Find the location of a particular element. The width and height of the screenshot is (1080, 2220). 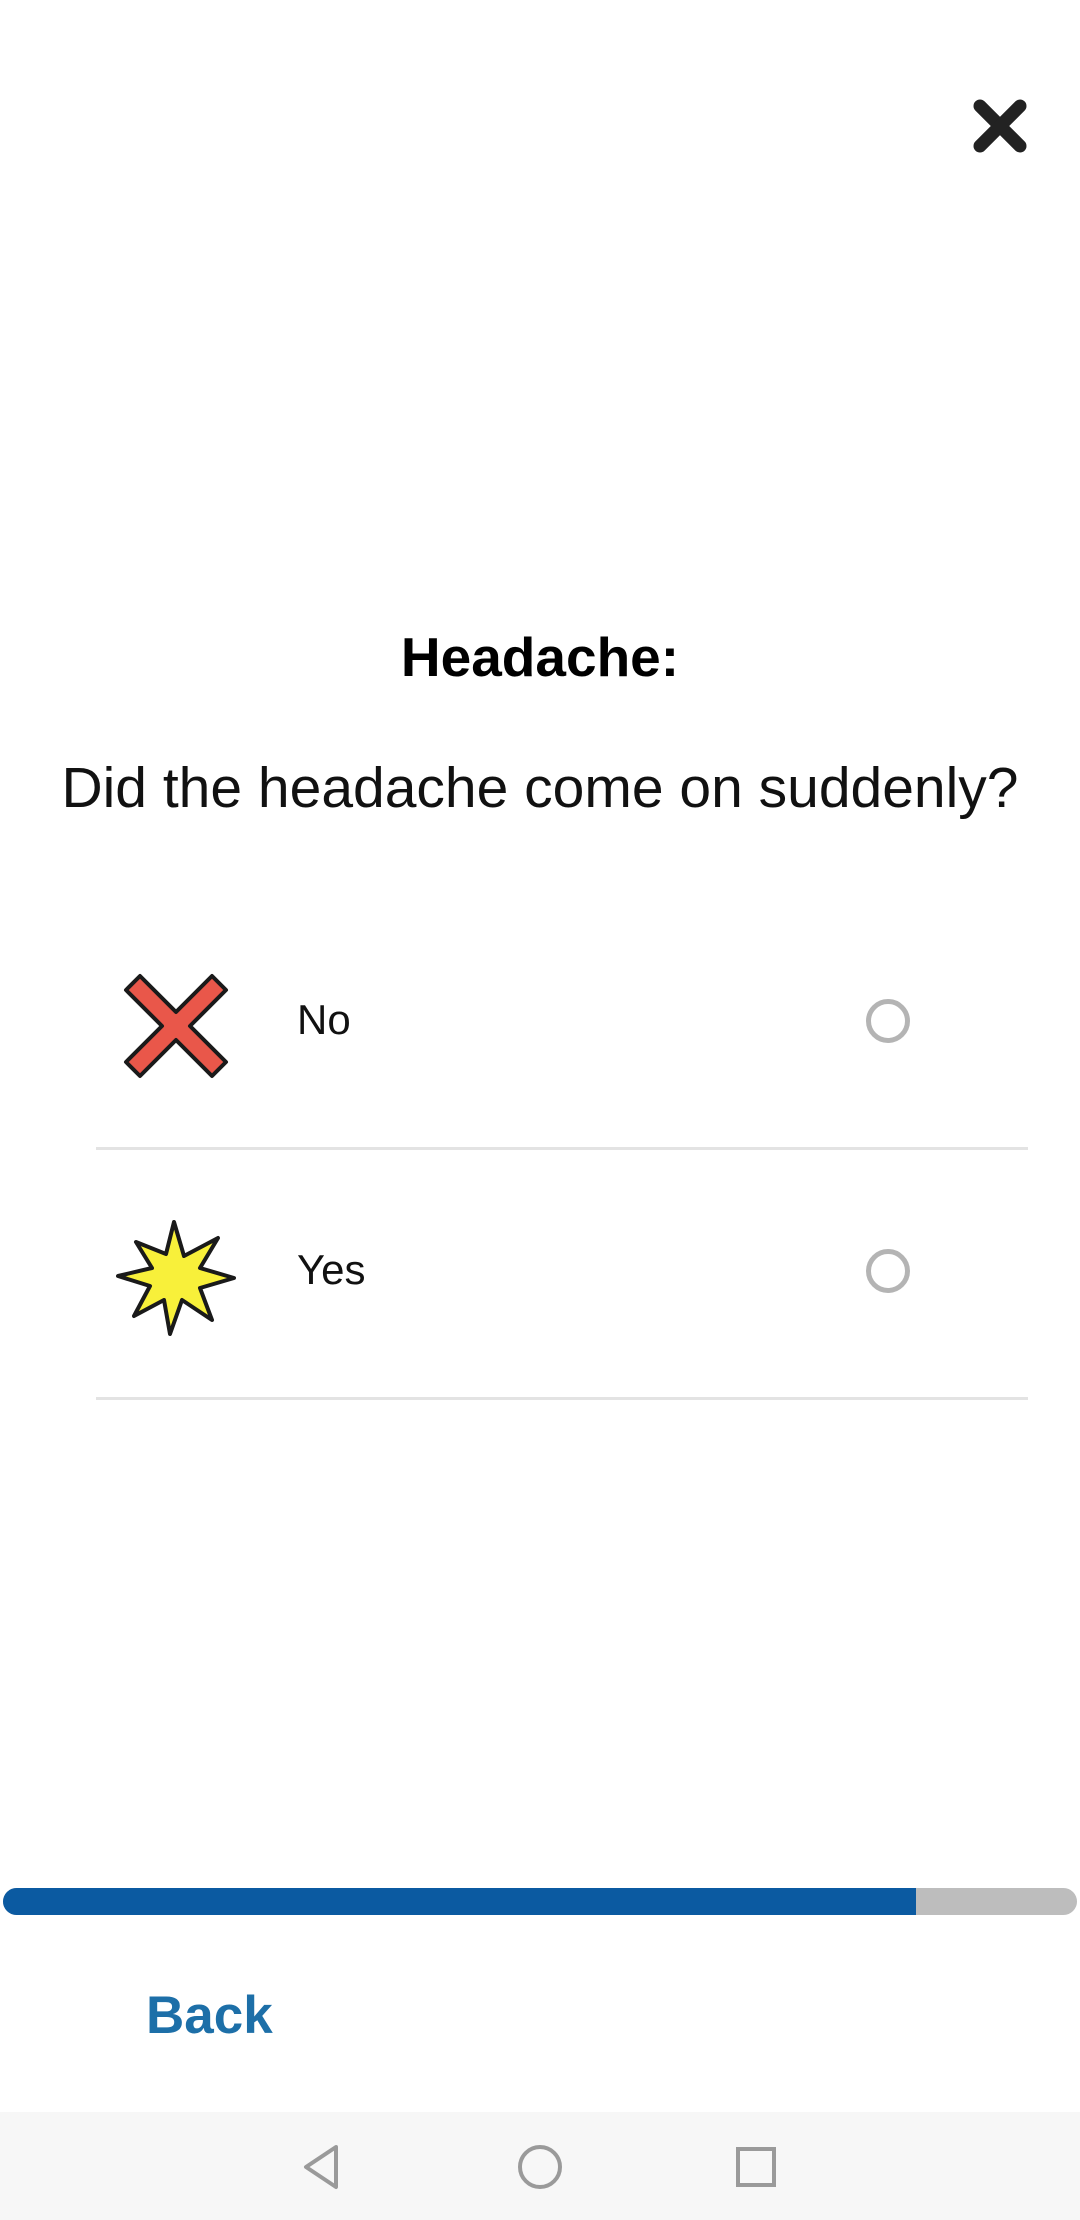

system-nav-bar is located at coordinates (540, 2166).